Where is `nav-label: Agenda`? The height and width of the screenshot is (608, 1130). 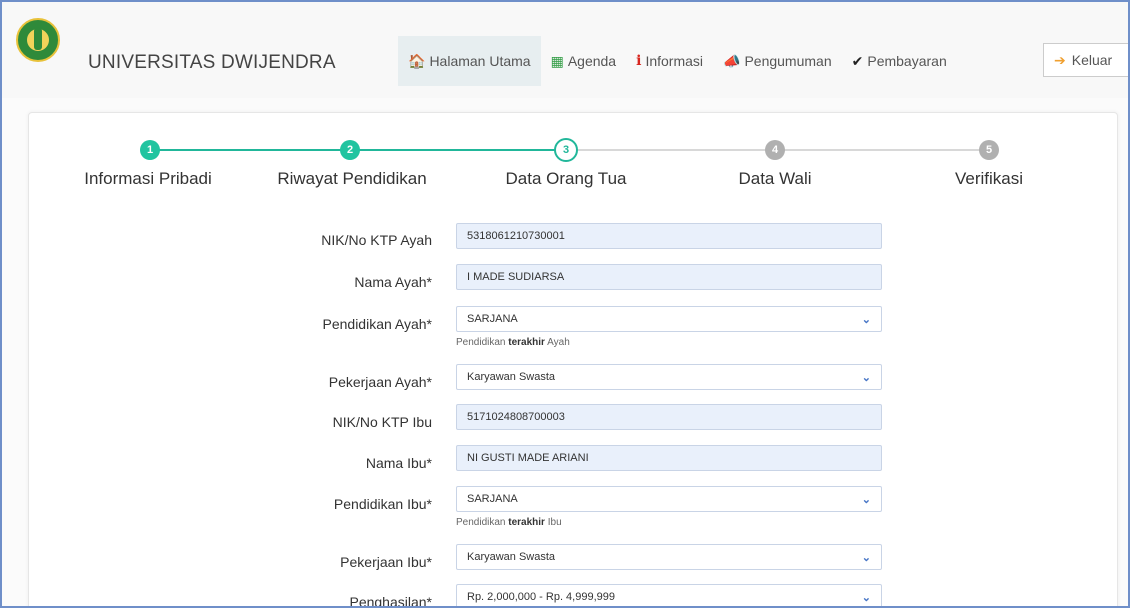 nav-label: Agenda is located at coordinates (592, 61).